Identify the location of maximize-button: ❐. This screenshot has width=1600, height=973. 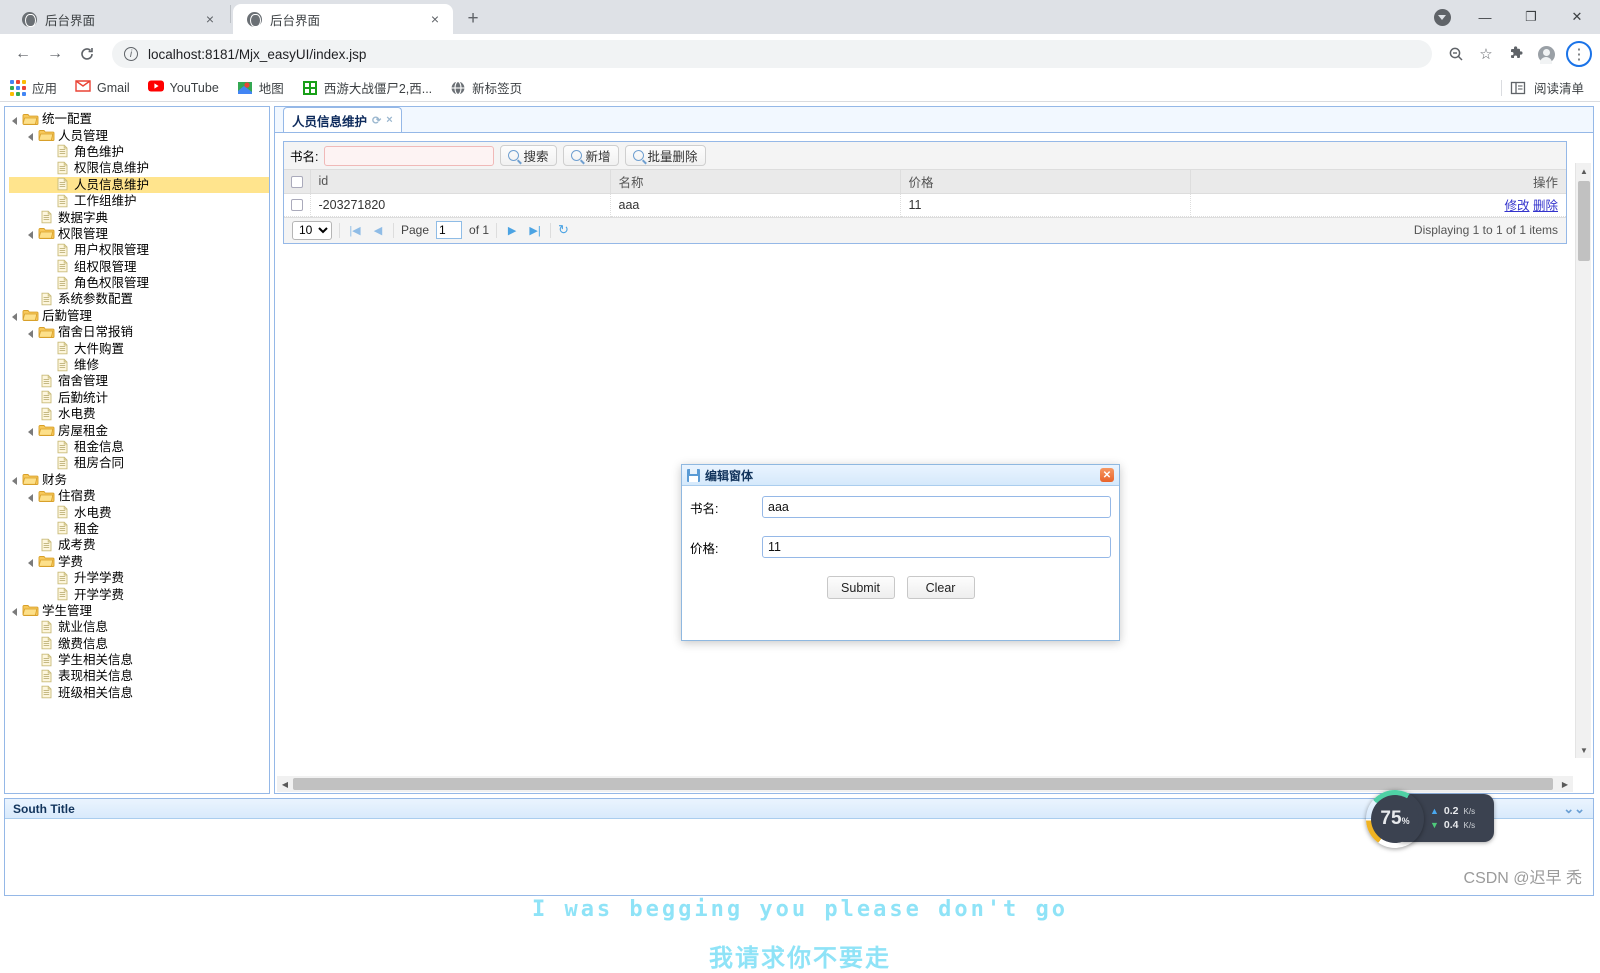
(1531, 17).